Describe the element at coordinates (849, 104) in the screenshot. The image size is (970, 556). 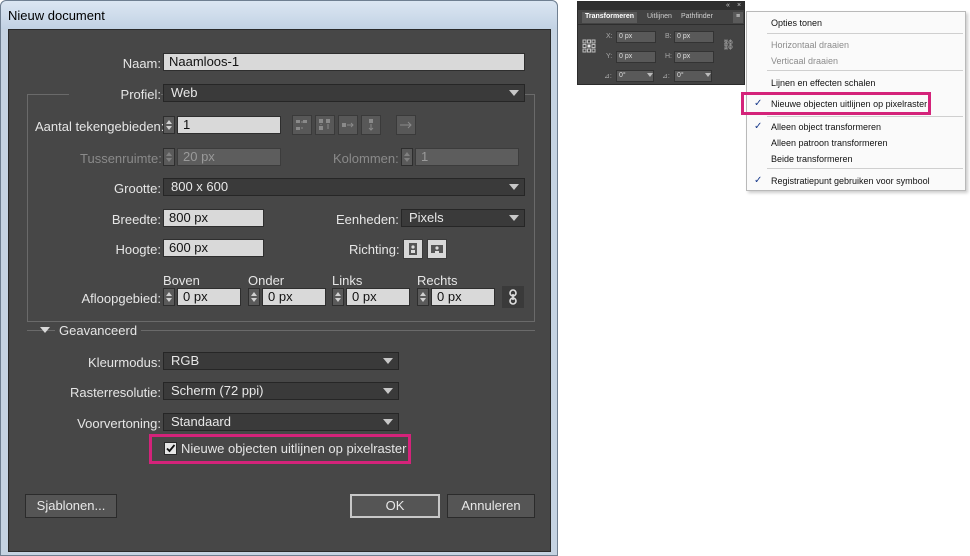
I see `menu-item-align-pixel-grid: Nieuwe objecten uitlijnen op pixelraster` at that location.